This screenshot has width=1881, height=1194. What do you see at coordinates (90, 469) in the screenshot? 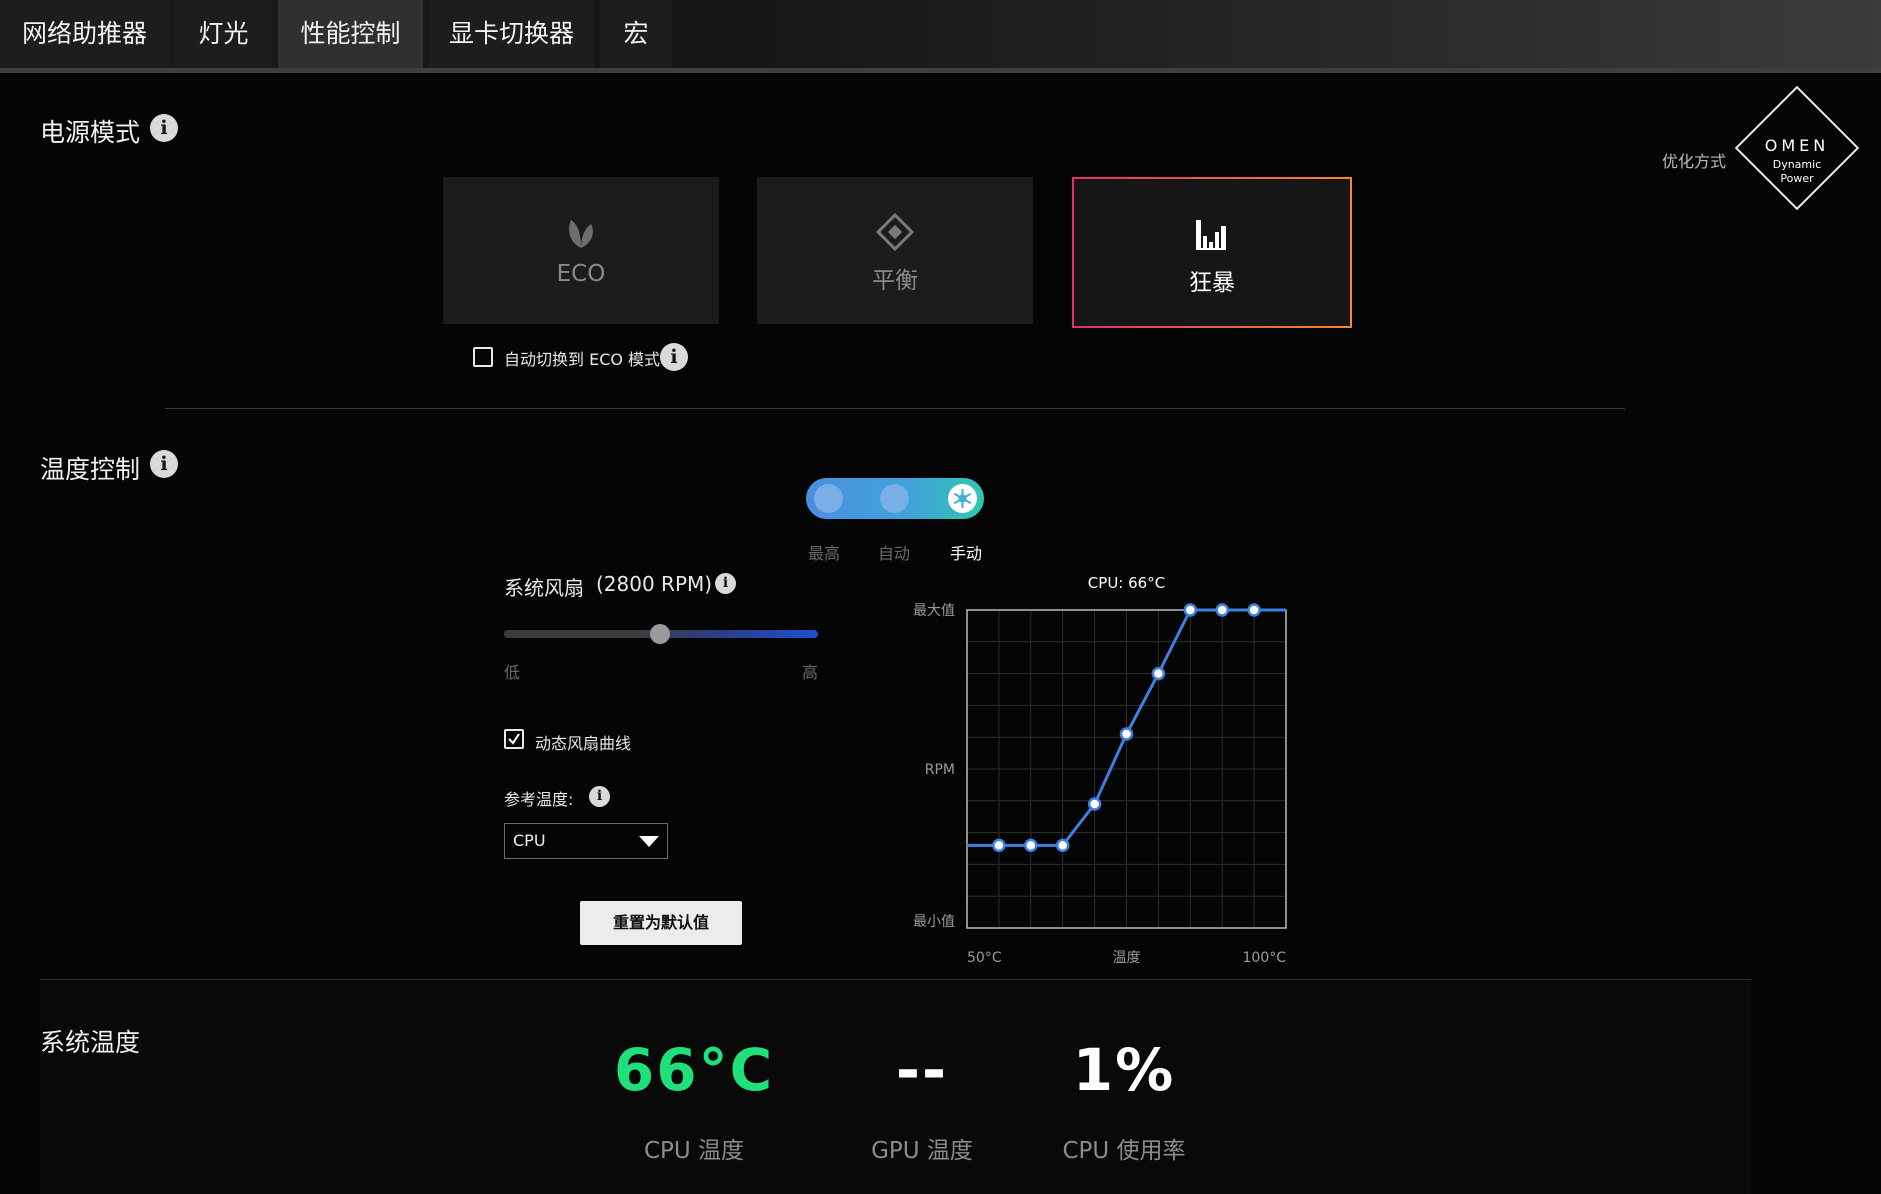
I see `temperature-control-title: 温度控制` at bounding box center [90, 469].